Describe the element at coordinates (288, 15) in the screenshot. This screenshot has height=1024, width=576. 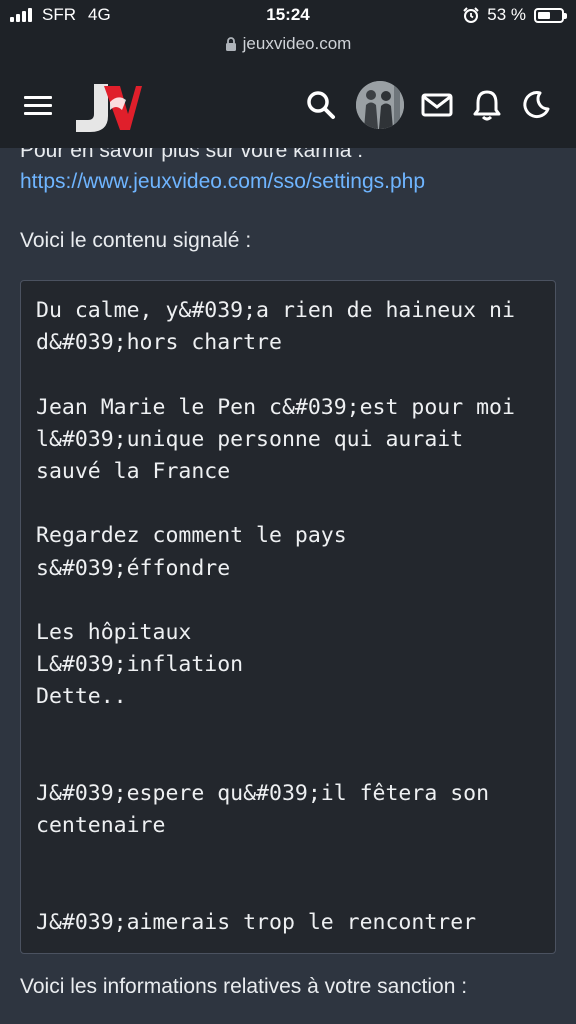
I see `status-bar: SFR 4G 15:24 53 %` at that location.